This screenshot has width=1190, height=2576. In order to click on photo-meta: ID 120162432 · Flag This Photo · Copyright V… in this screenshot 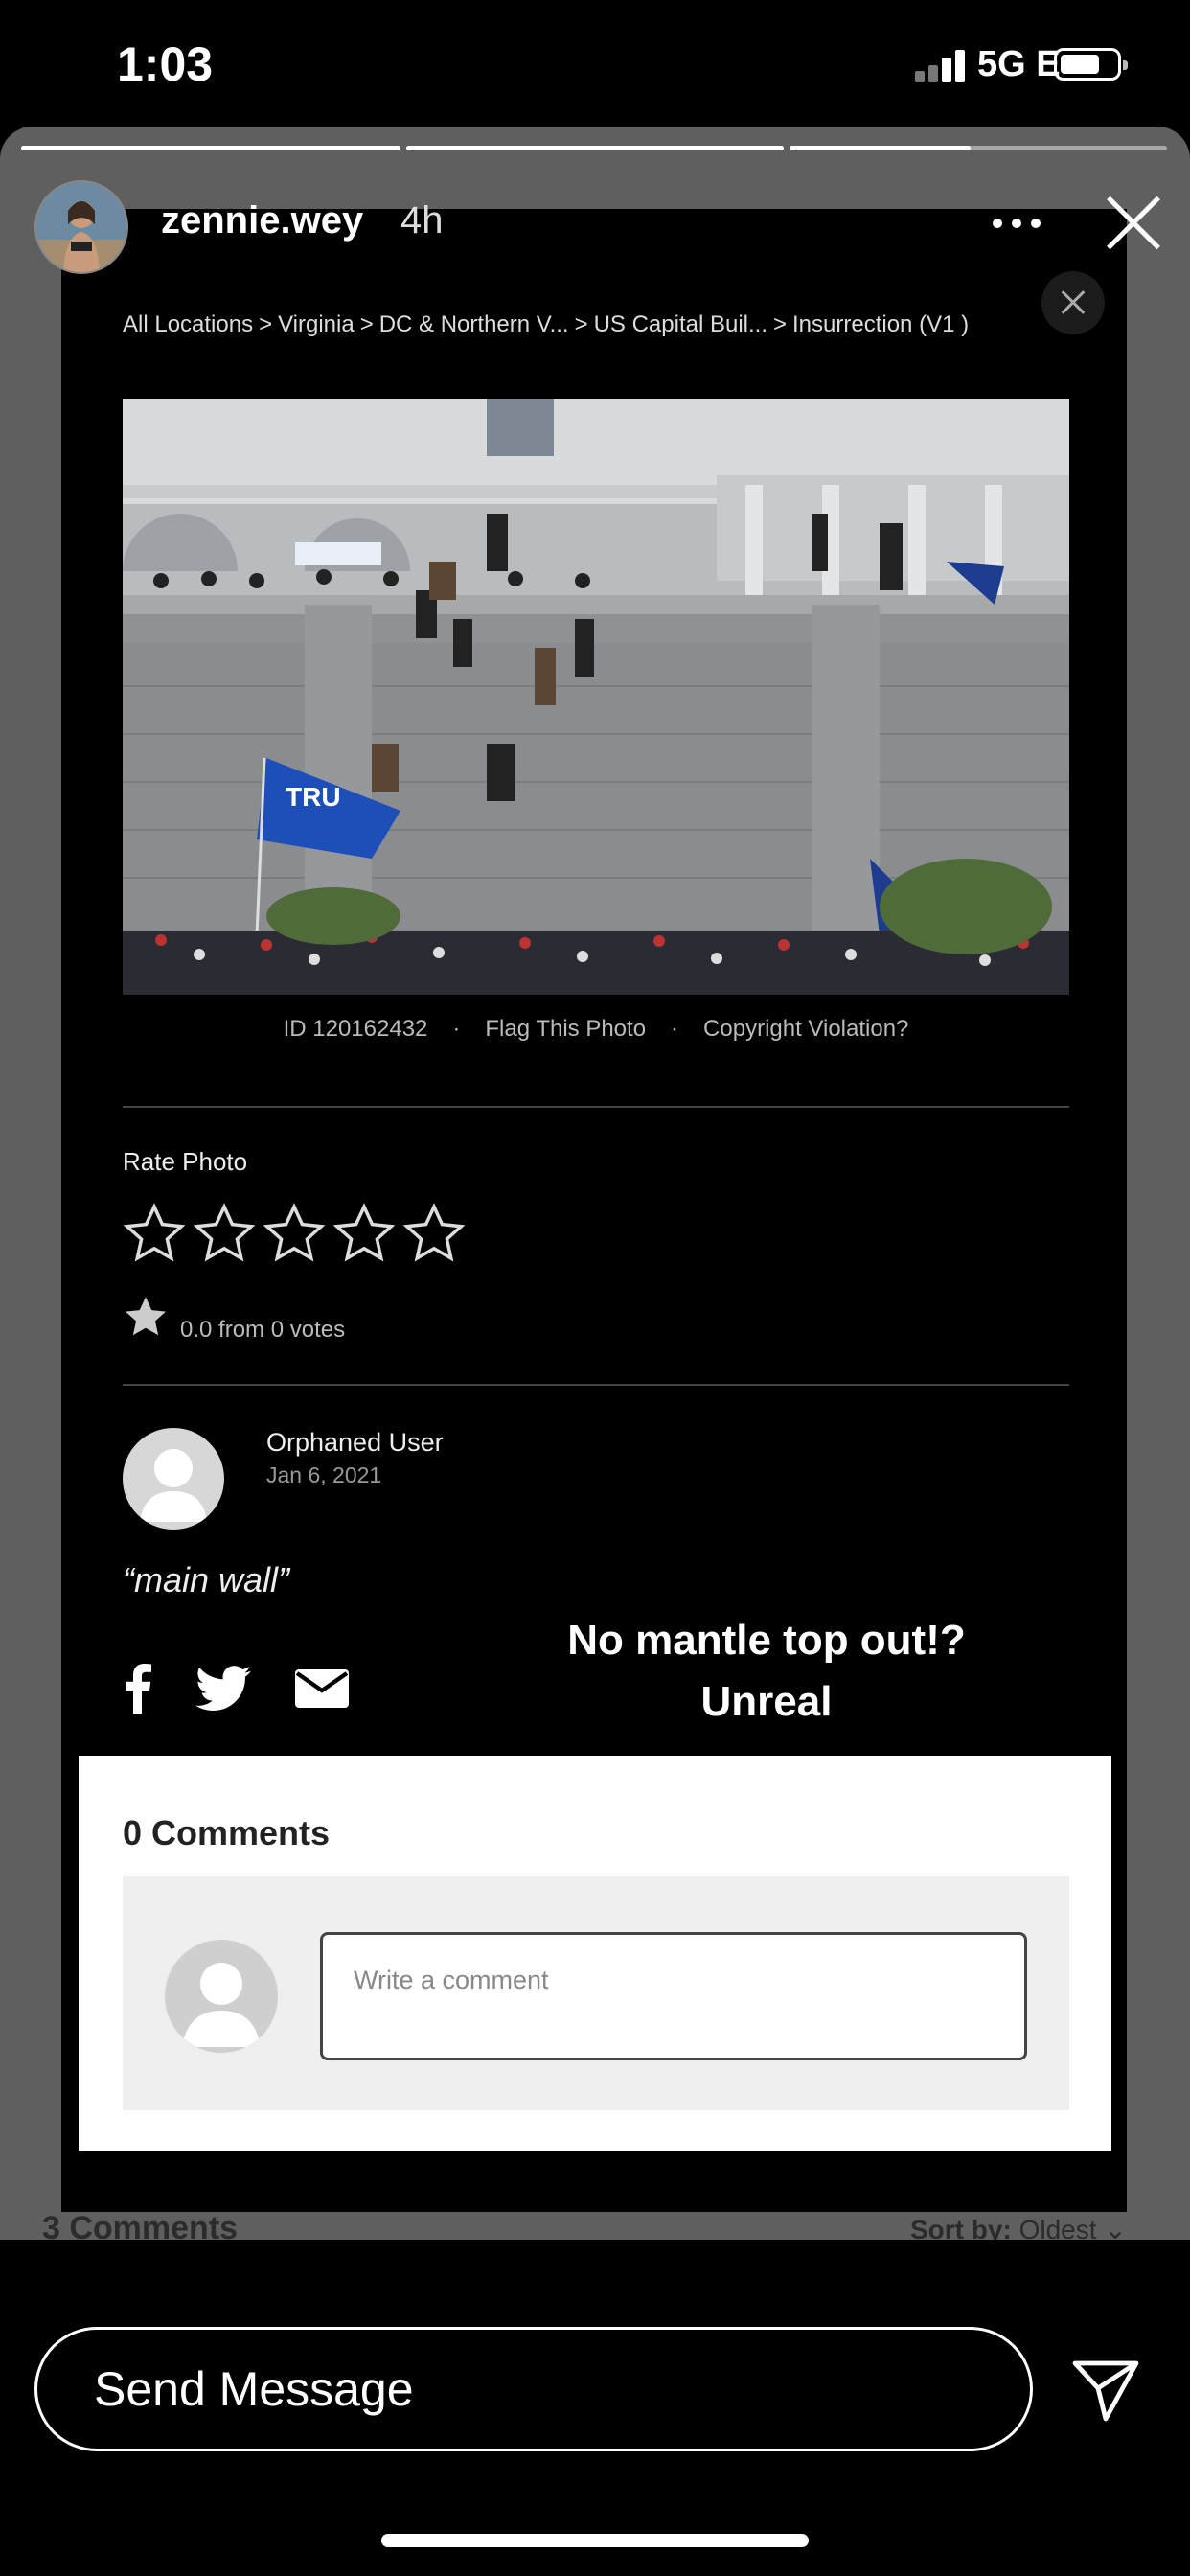, I will do `click(596, 1029)`.